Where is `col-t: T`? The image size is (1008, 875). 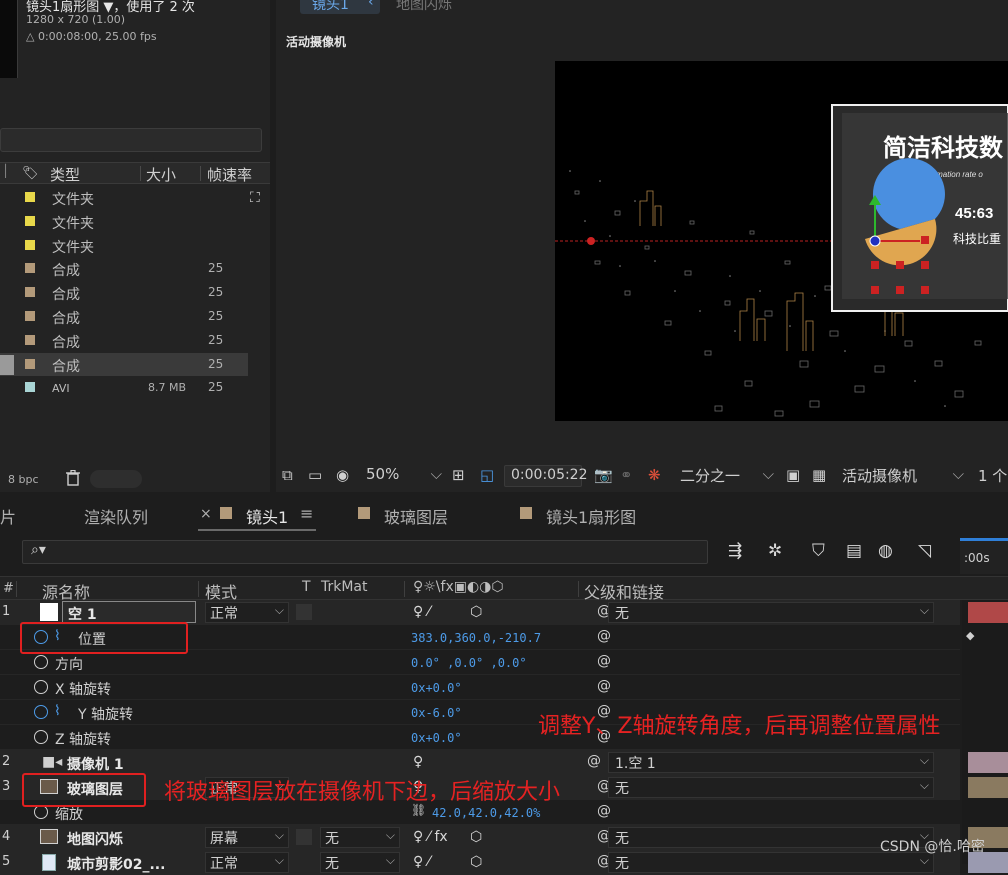
col-t: T is located at coordinates (306, 587).